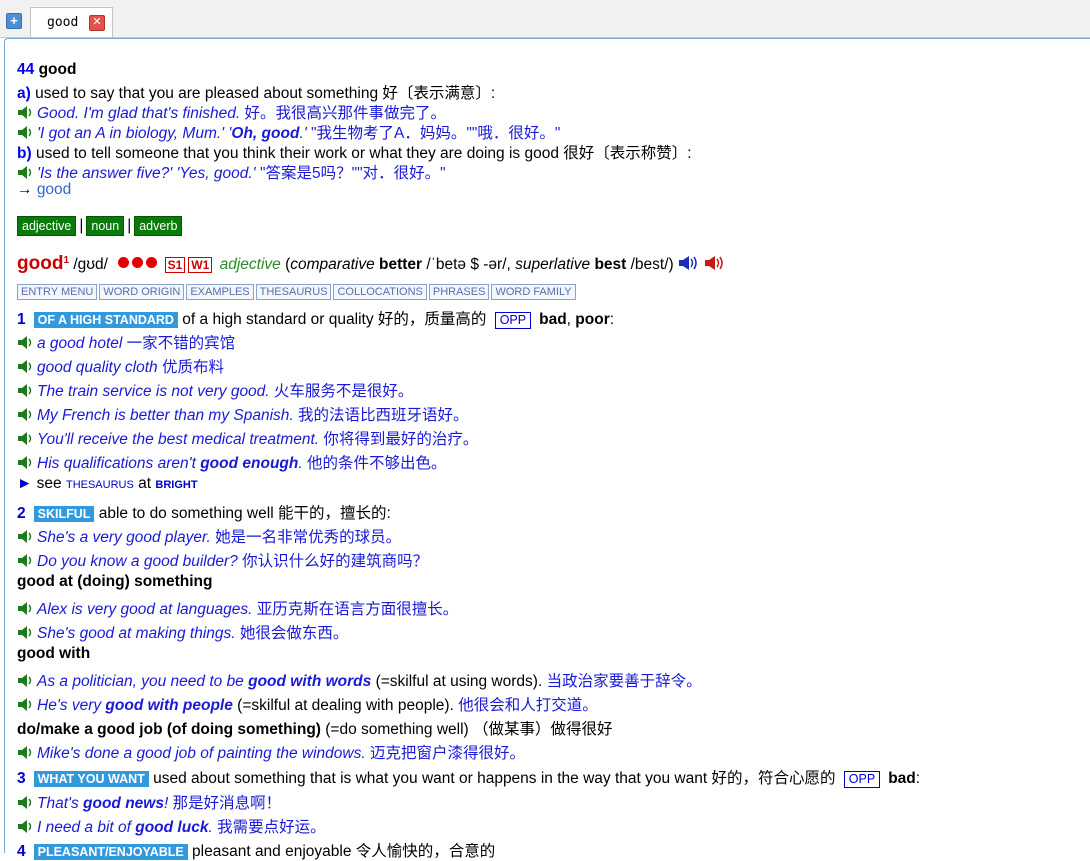 This screenshot has height=861, width=1090. What do you see at coordinates (49, 483) in the screenshot?
I see `see-text: see` at bounding box center [49, 483].